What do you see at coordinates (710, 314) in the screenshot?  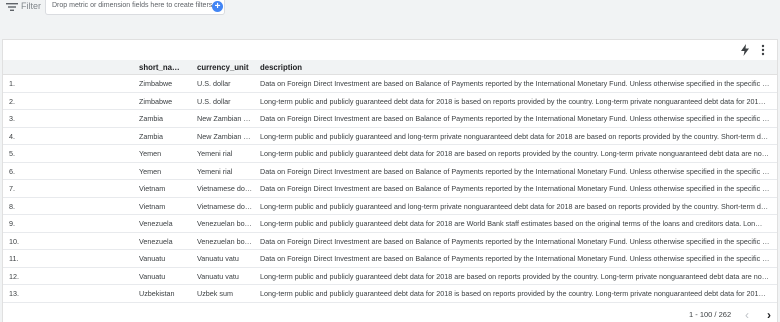 I see `page-info: 1 - 100 / 262` at bounding box center [710, 314].